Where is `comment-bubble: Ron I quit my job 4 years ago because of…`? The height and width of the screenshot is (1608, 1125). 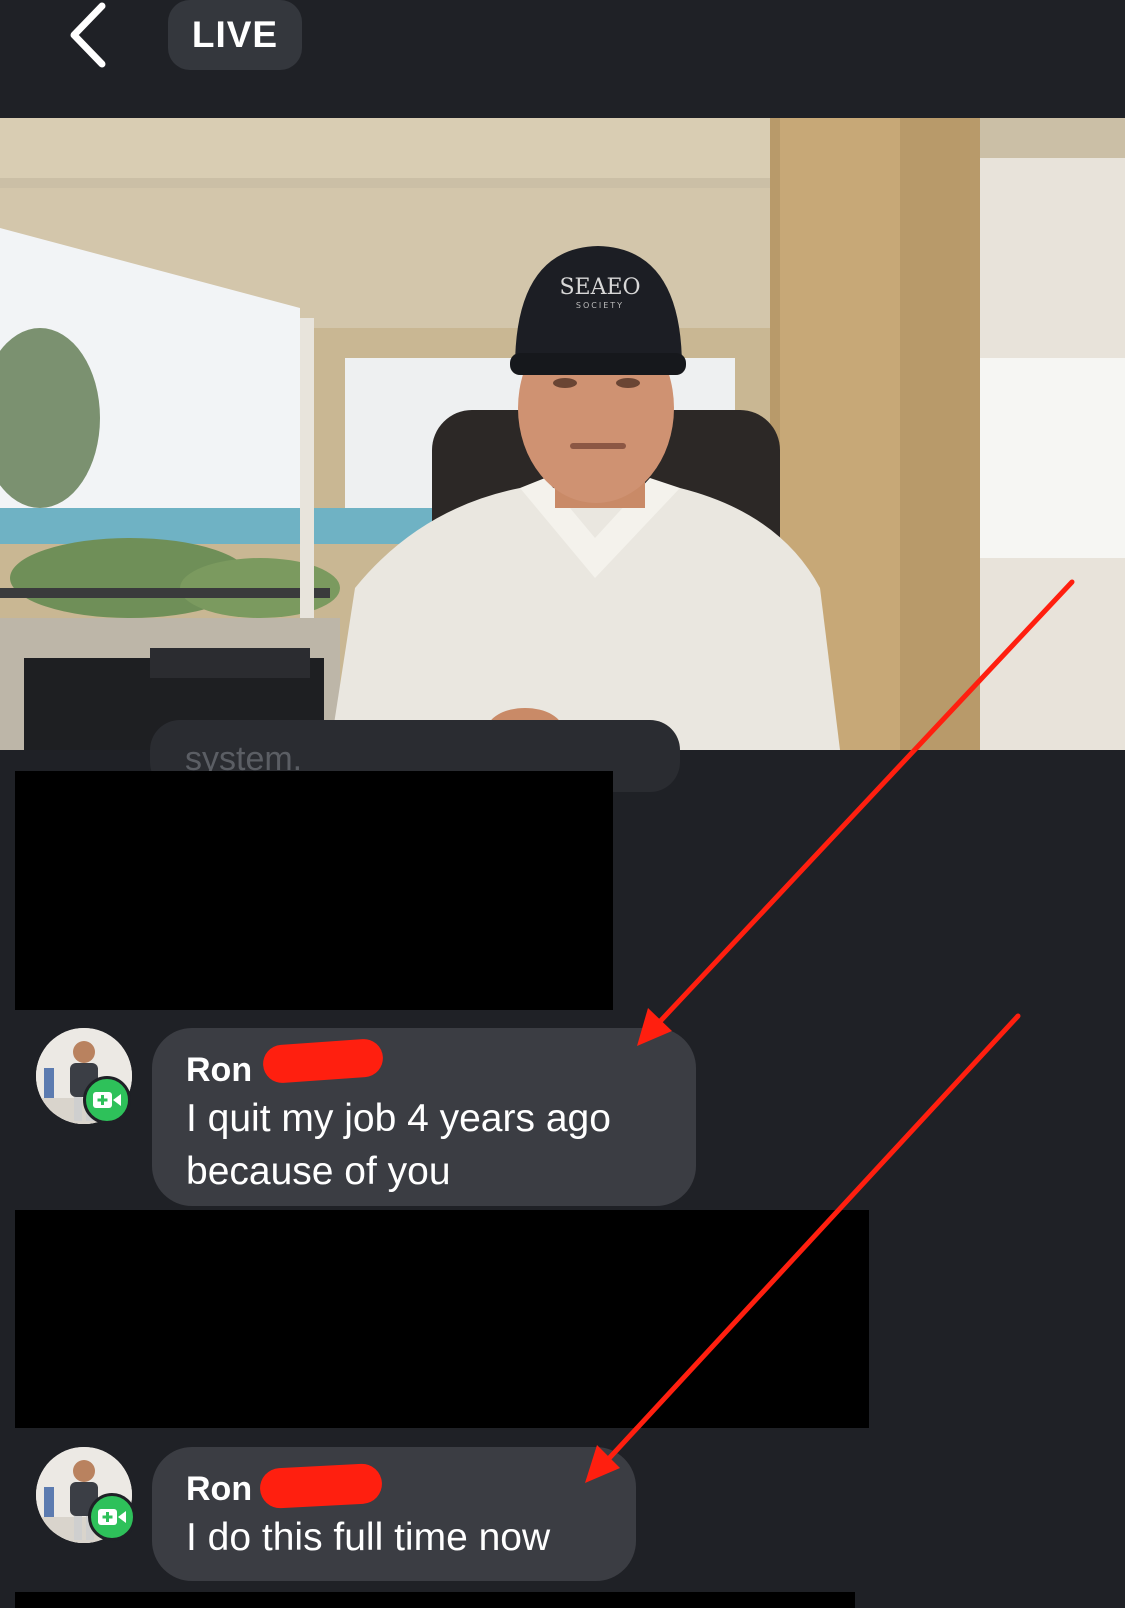 comment-bubble: Ron I quit my job 4 years ago because of… is located at coordinates (424, 1117).